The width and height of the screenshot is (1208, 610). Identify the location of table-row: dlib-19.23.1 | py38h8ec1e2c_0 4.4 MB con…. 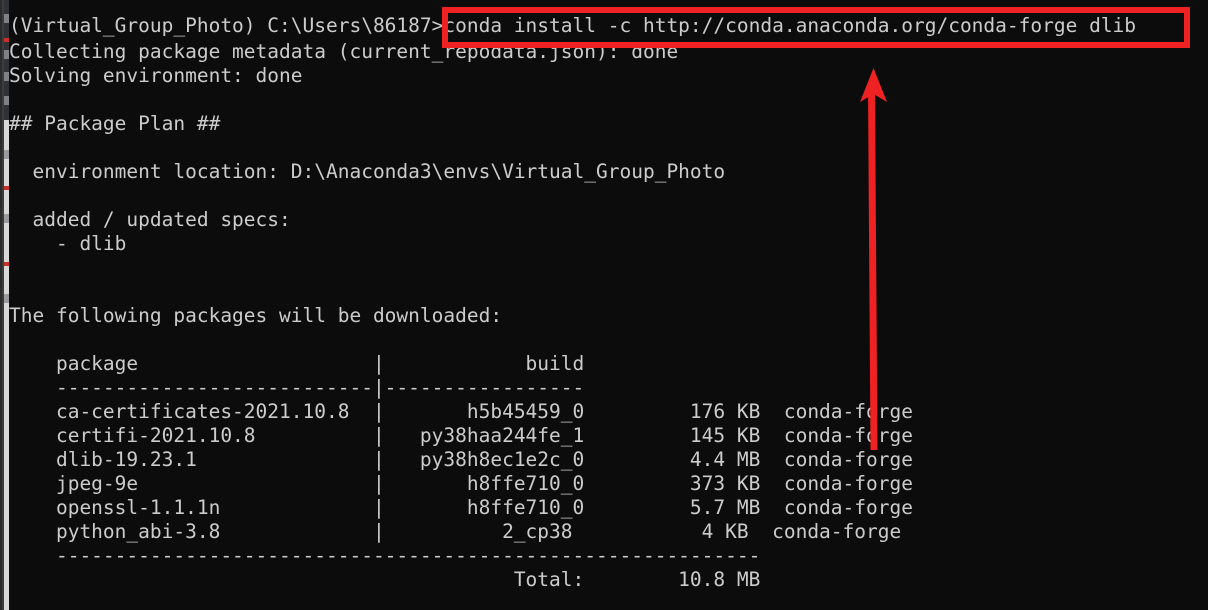
(461, 459).